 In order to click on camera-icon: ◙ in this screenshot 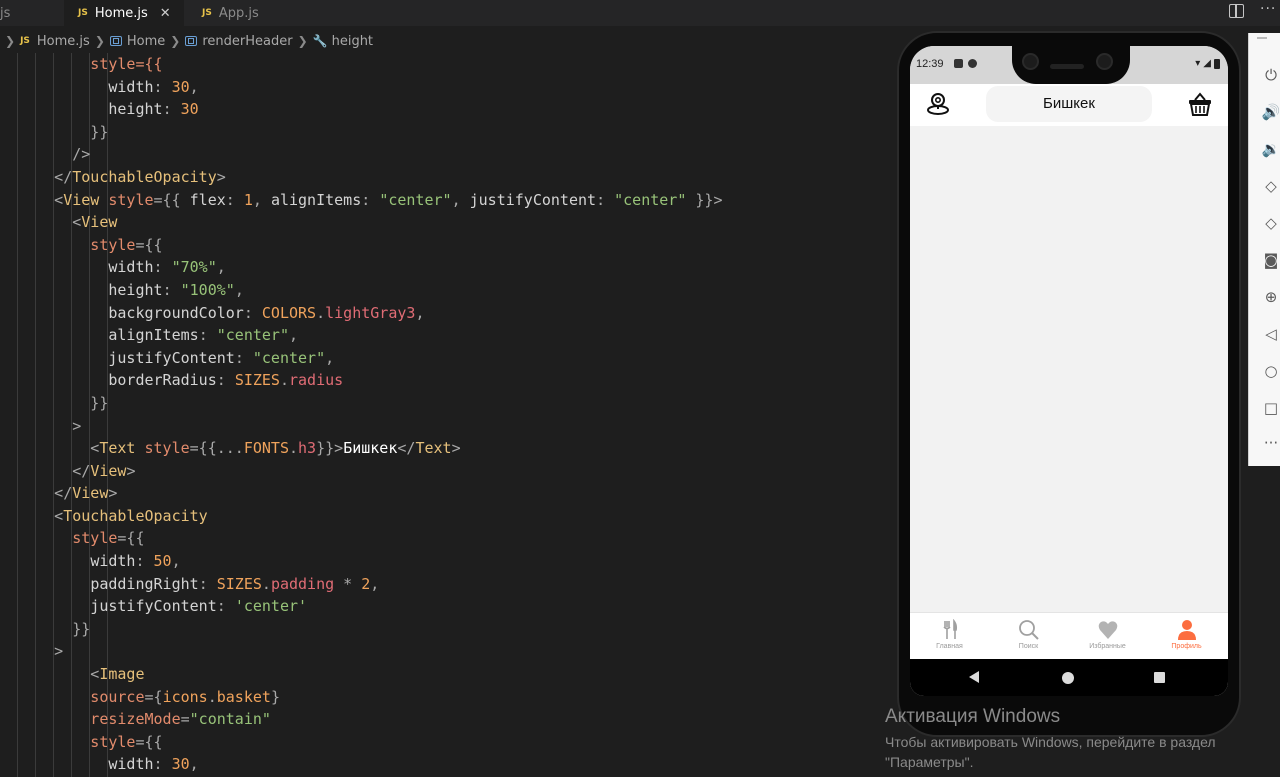, I will do `click(1270, 260)`.